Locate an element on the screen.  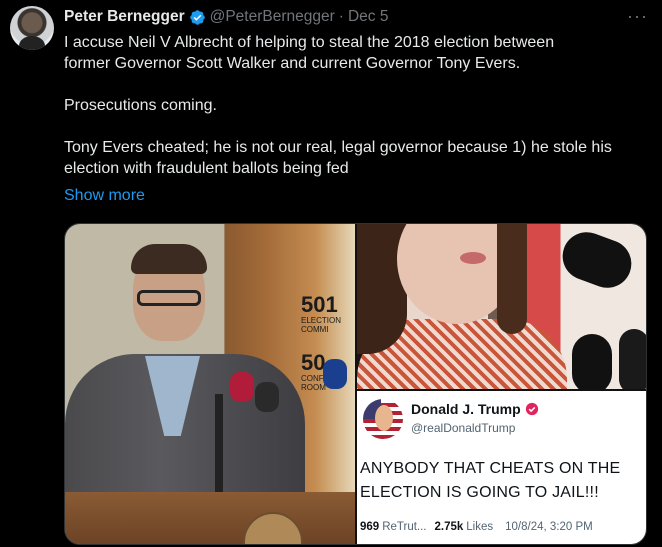
embedded-avatar is located at coordinates (383, 419).